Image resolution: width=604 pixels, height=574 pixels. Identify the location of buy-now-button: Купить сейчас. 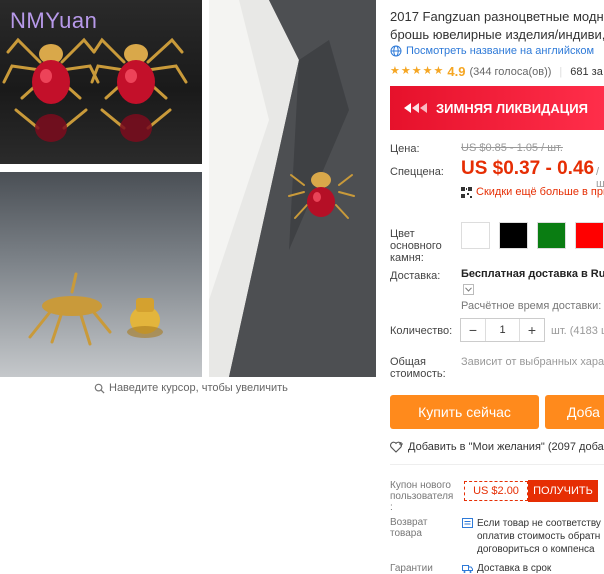
(464, 412).